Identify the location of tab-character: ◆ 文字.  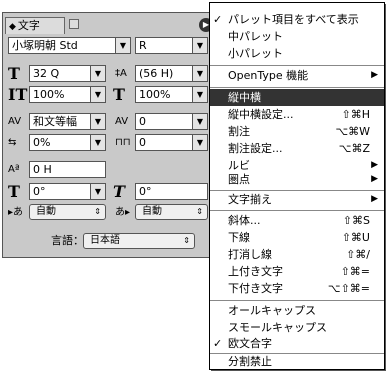
(35, 25).